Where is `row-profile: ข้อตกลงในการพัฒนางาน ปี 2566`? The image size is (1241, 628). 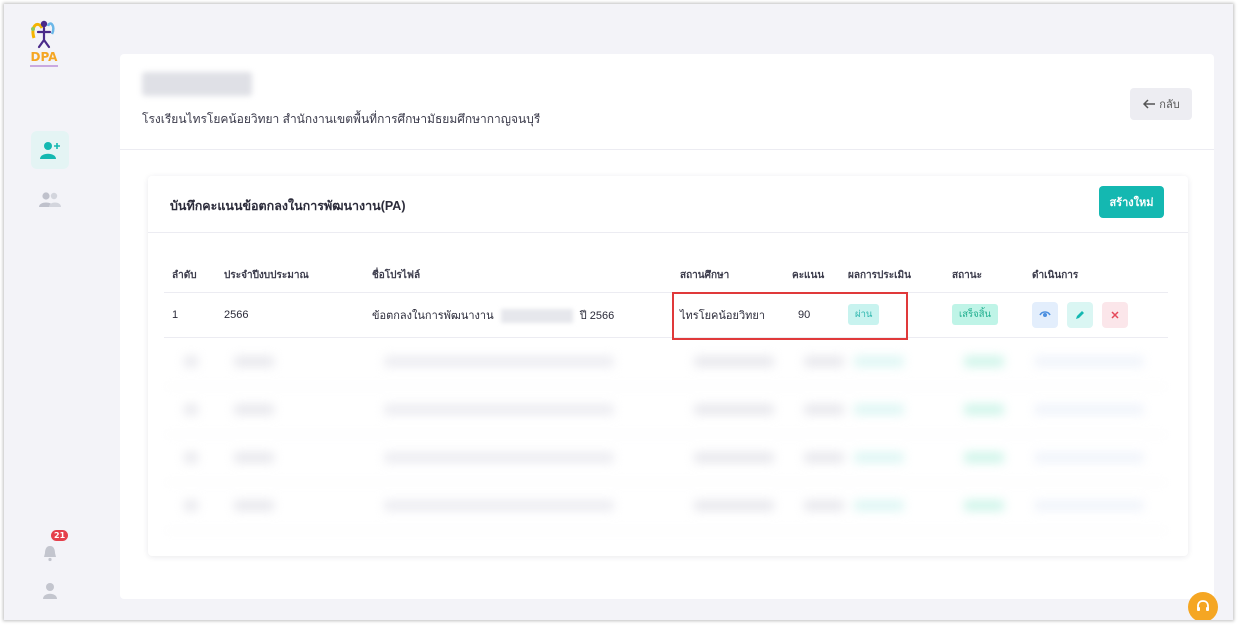
row-profile: ข้อตกลงในการพัฒนางาน ปี 2566 is located at coordinates (518, 315).